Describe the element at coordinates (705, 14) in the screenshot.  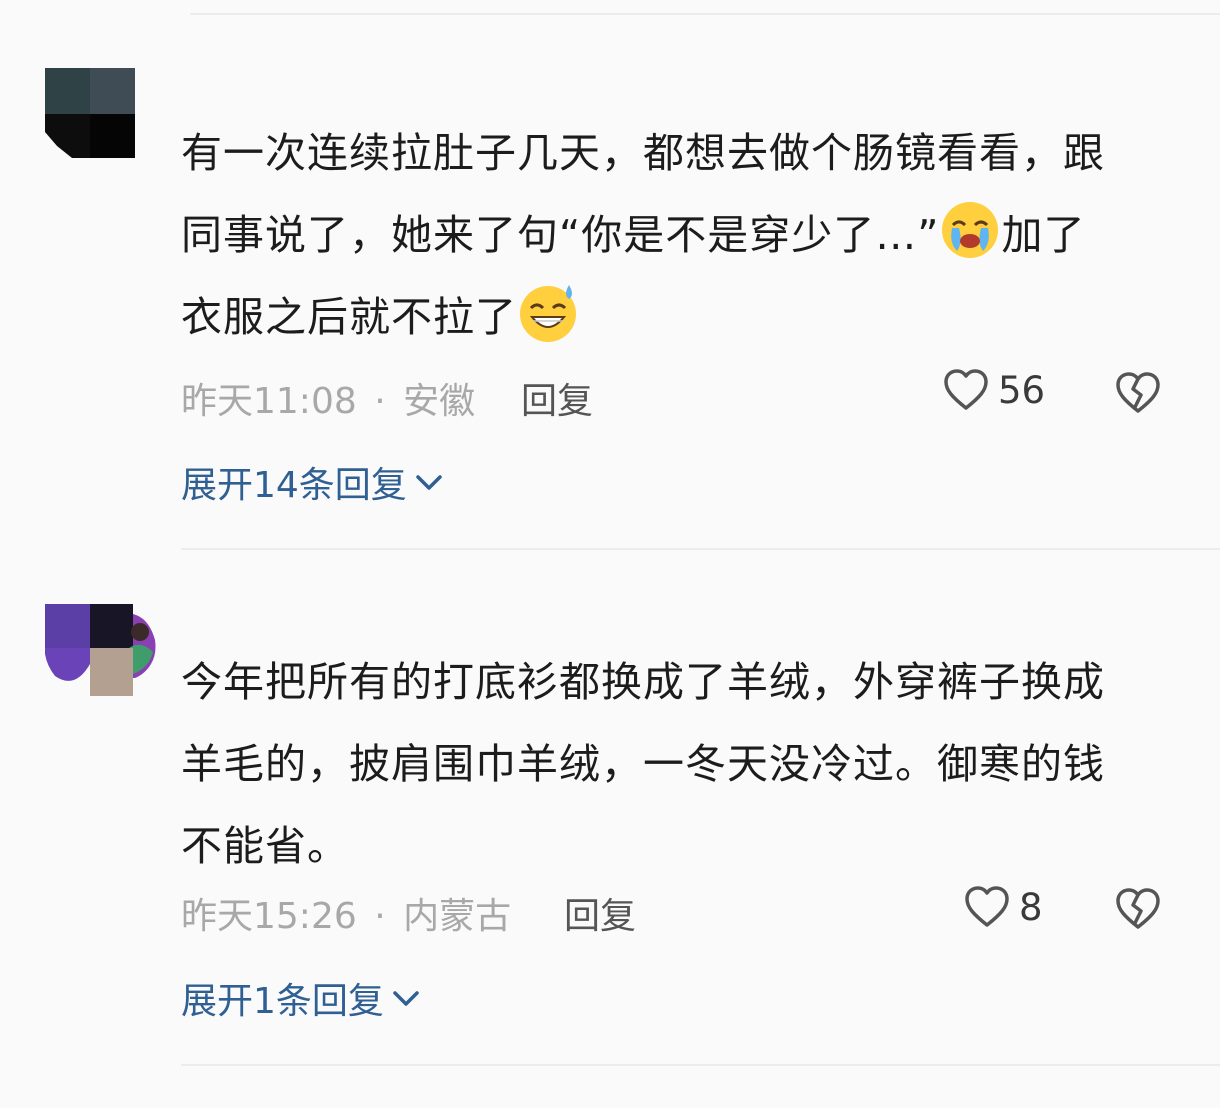
I see `top-divider` at that location.